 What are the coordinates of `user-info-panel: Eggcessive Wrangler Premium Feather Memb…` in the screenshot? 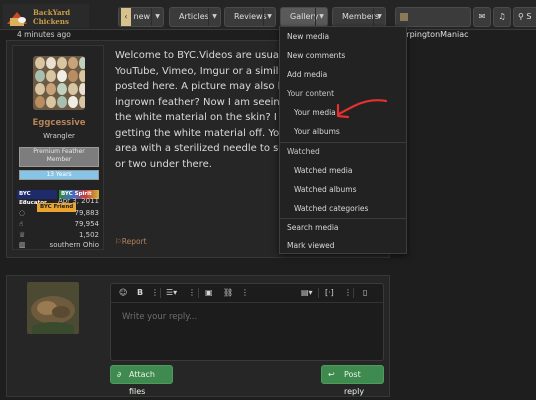 It's located at (58, 147).